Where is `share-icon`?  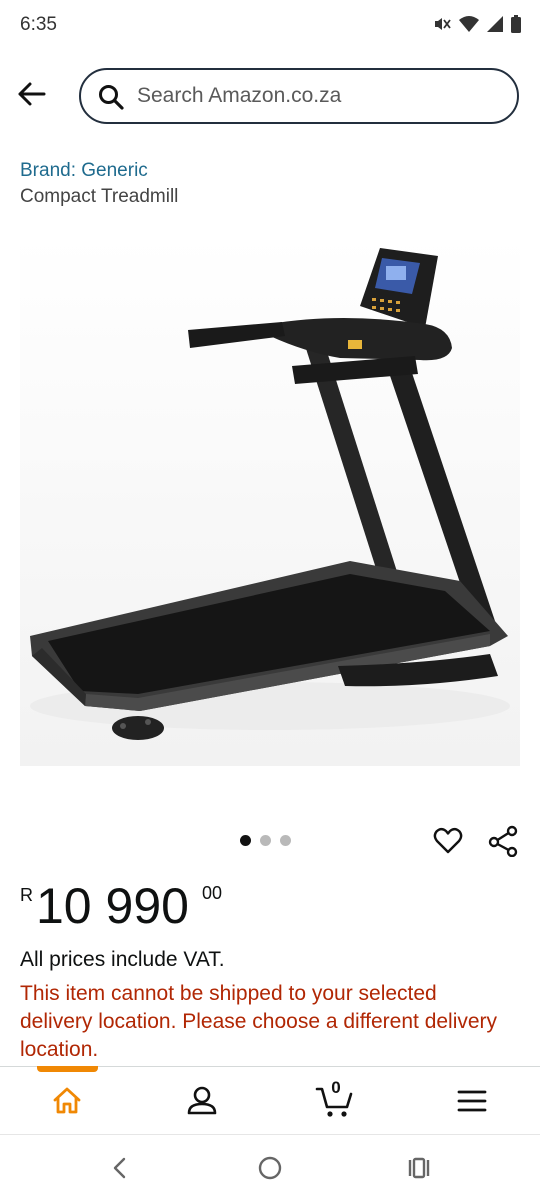 share-icon is located at coordinates (503, 841).